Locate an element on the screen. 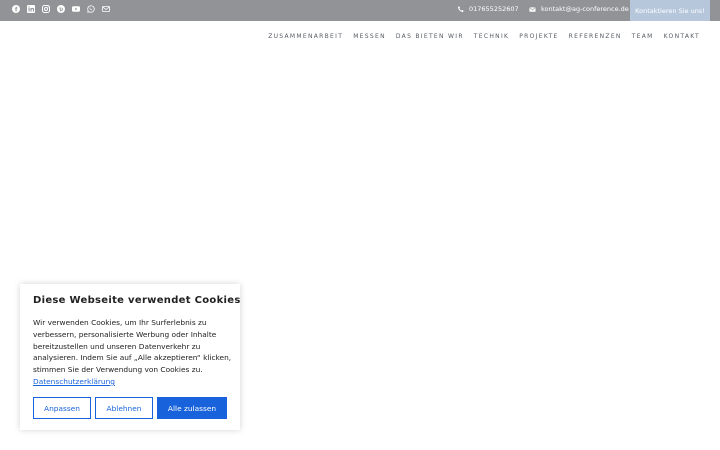  reject-button: Ablehnen is located at coordinates (124, 408).